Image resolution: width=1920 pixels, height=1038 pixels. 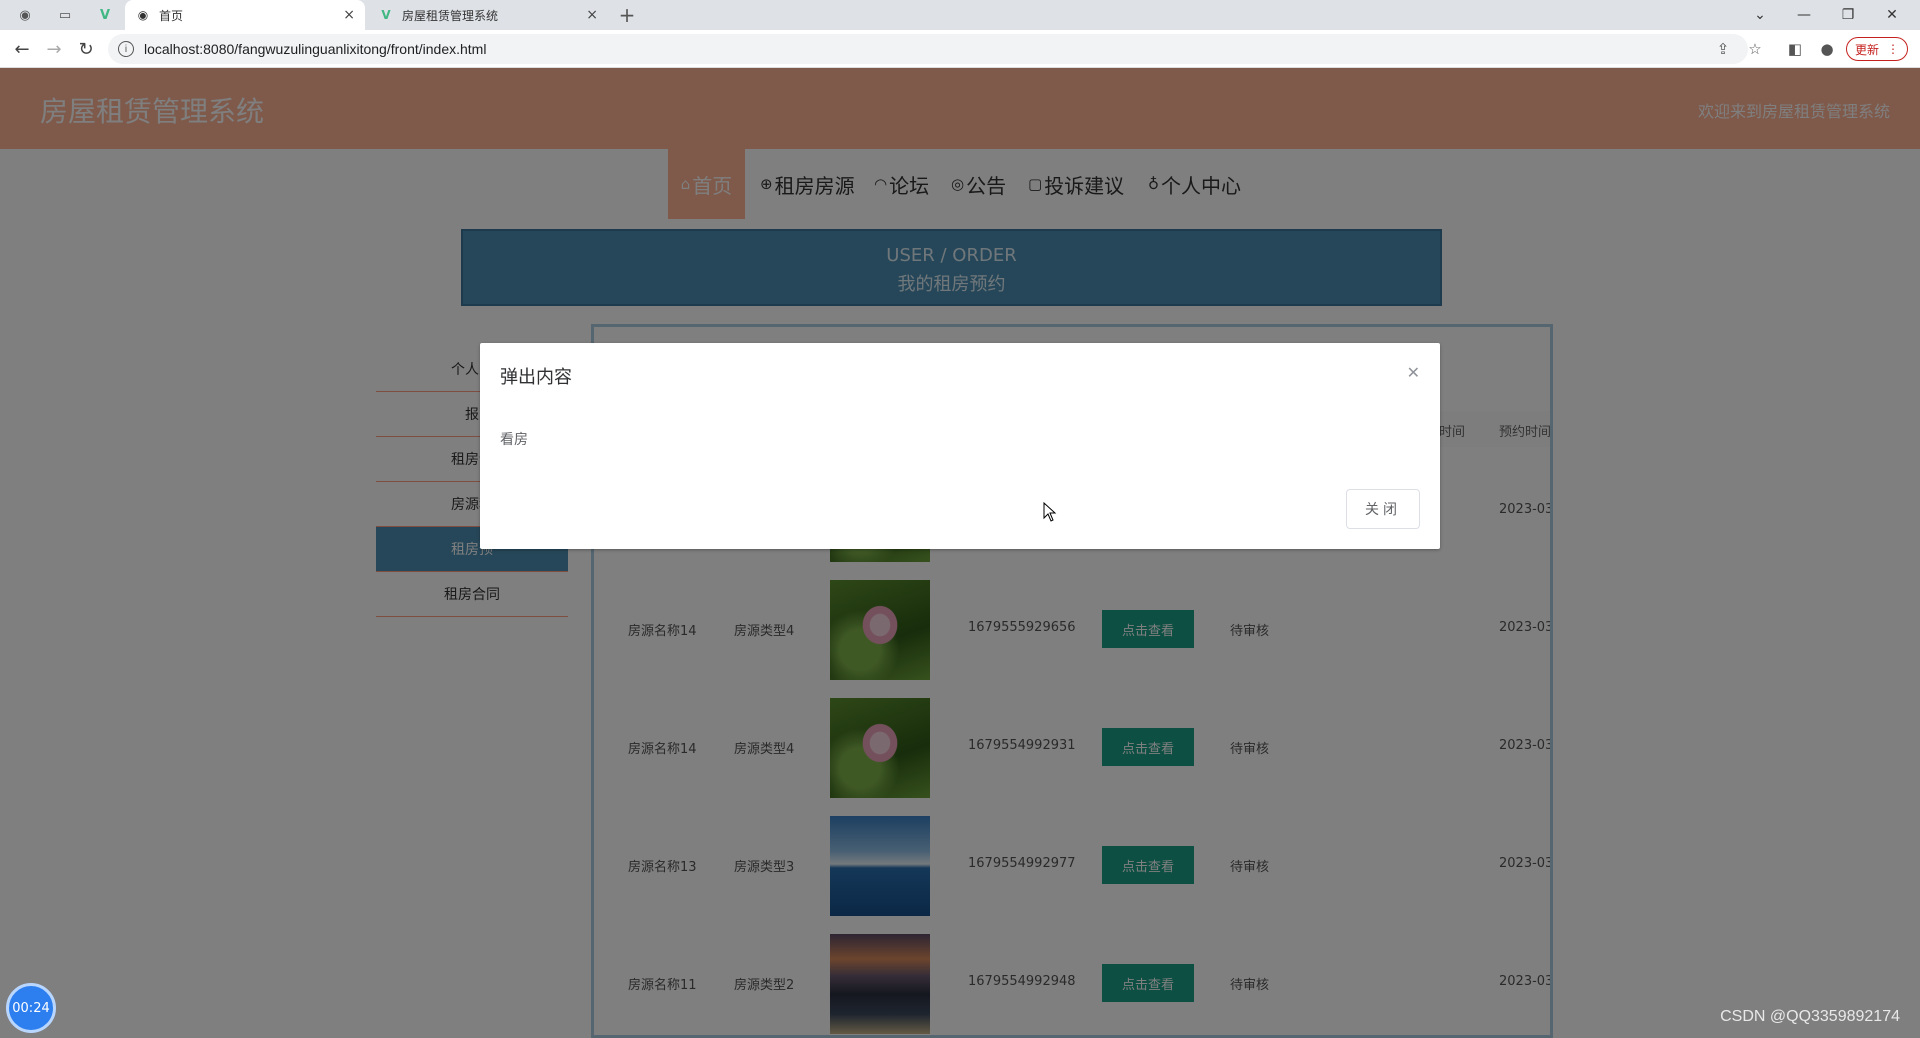 What do you see at coordinates (86, 49) in the screenshot?
I see `reload-icon: ↻` at bounding box center [86, 49].